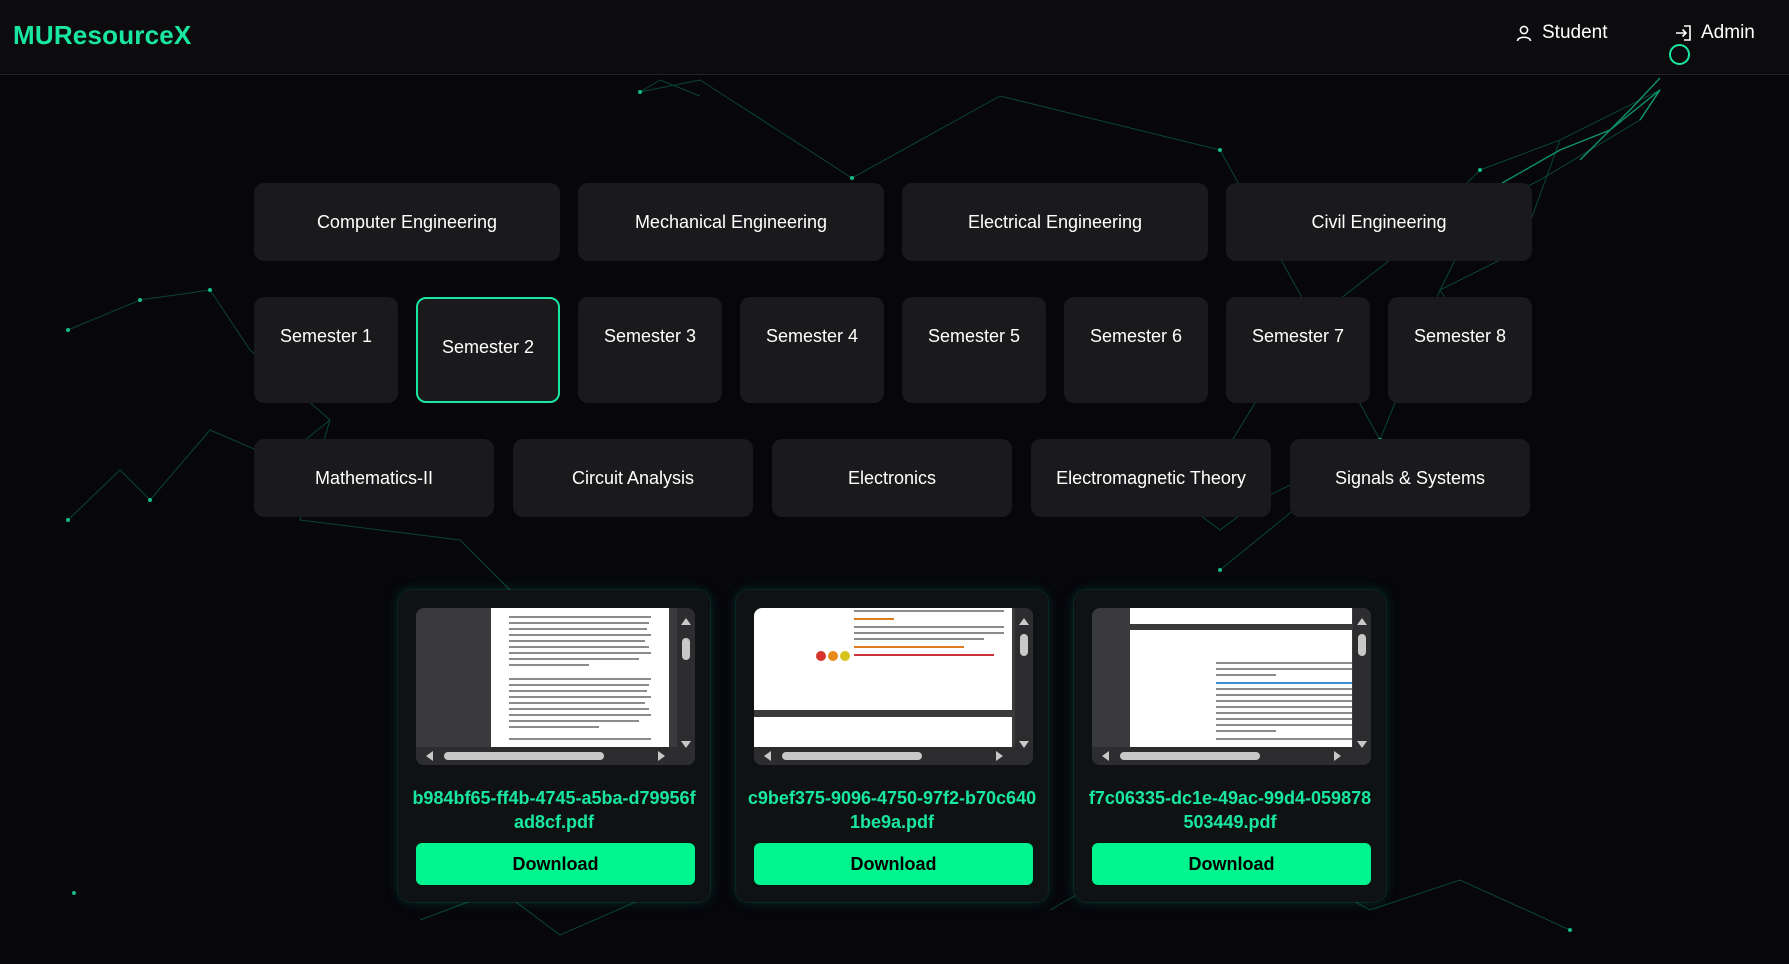  Describe the element at coordinates (488, 350) in the screenshot. I see `semester-2: Semester 2` at that location.